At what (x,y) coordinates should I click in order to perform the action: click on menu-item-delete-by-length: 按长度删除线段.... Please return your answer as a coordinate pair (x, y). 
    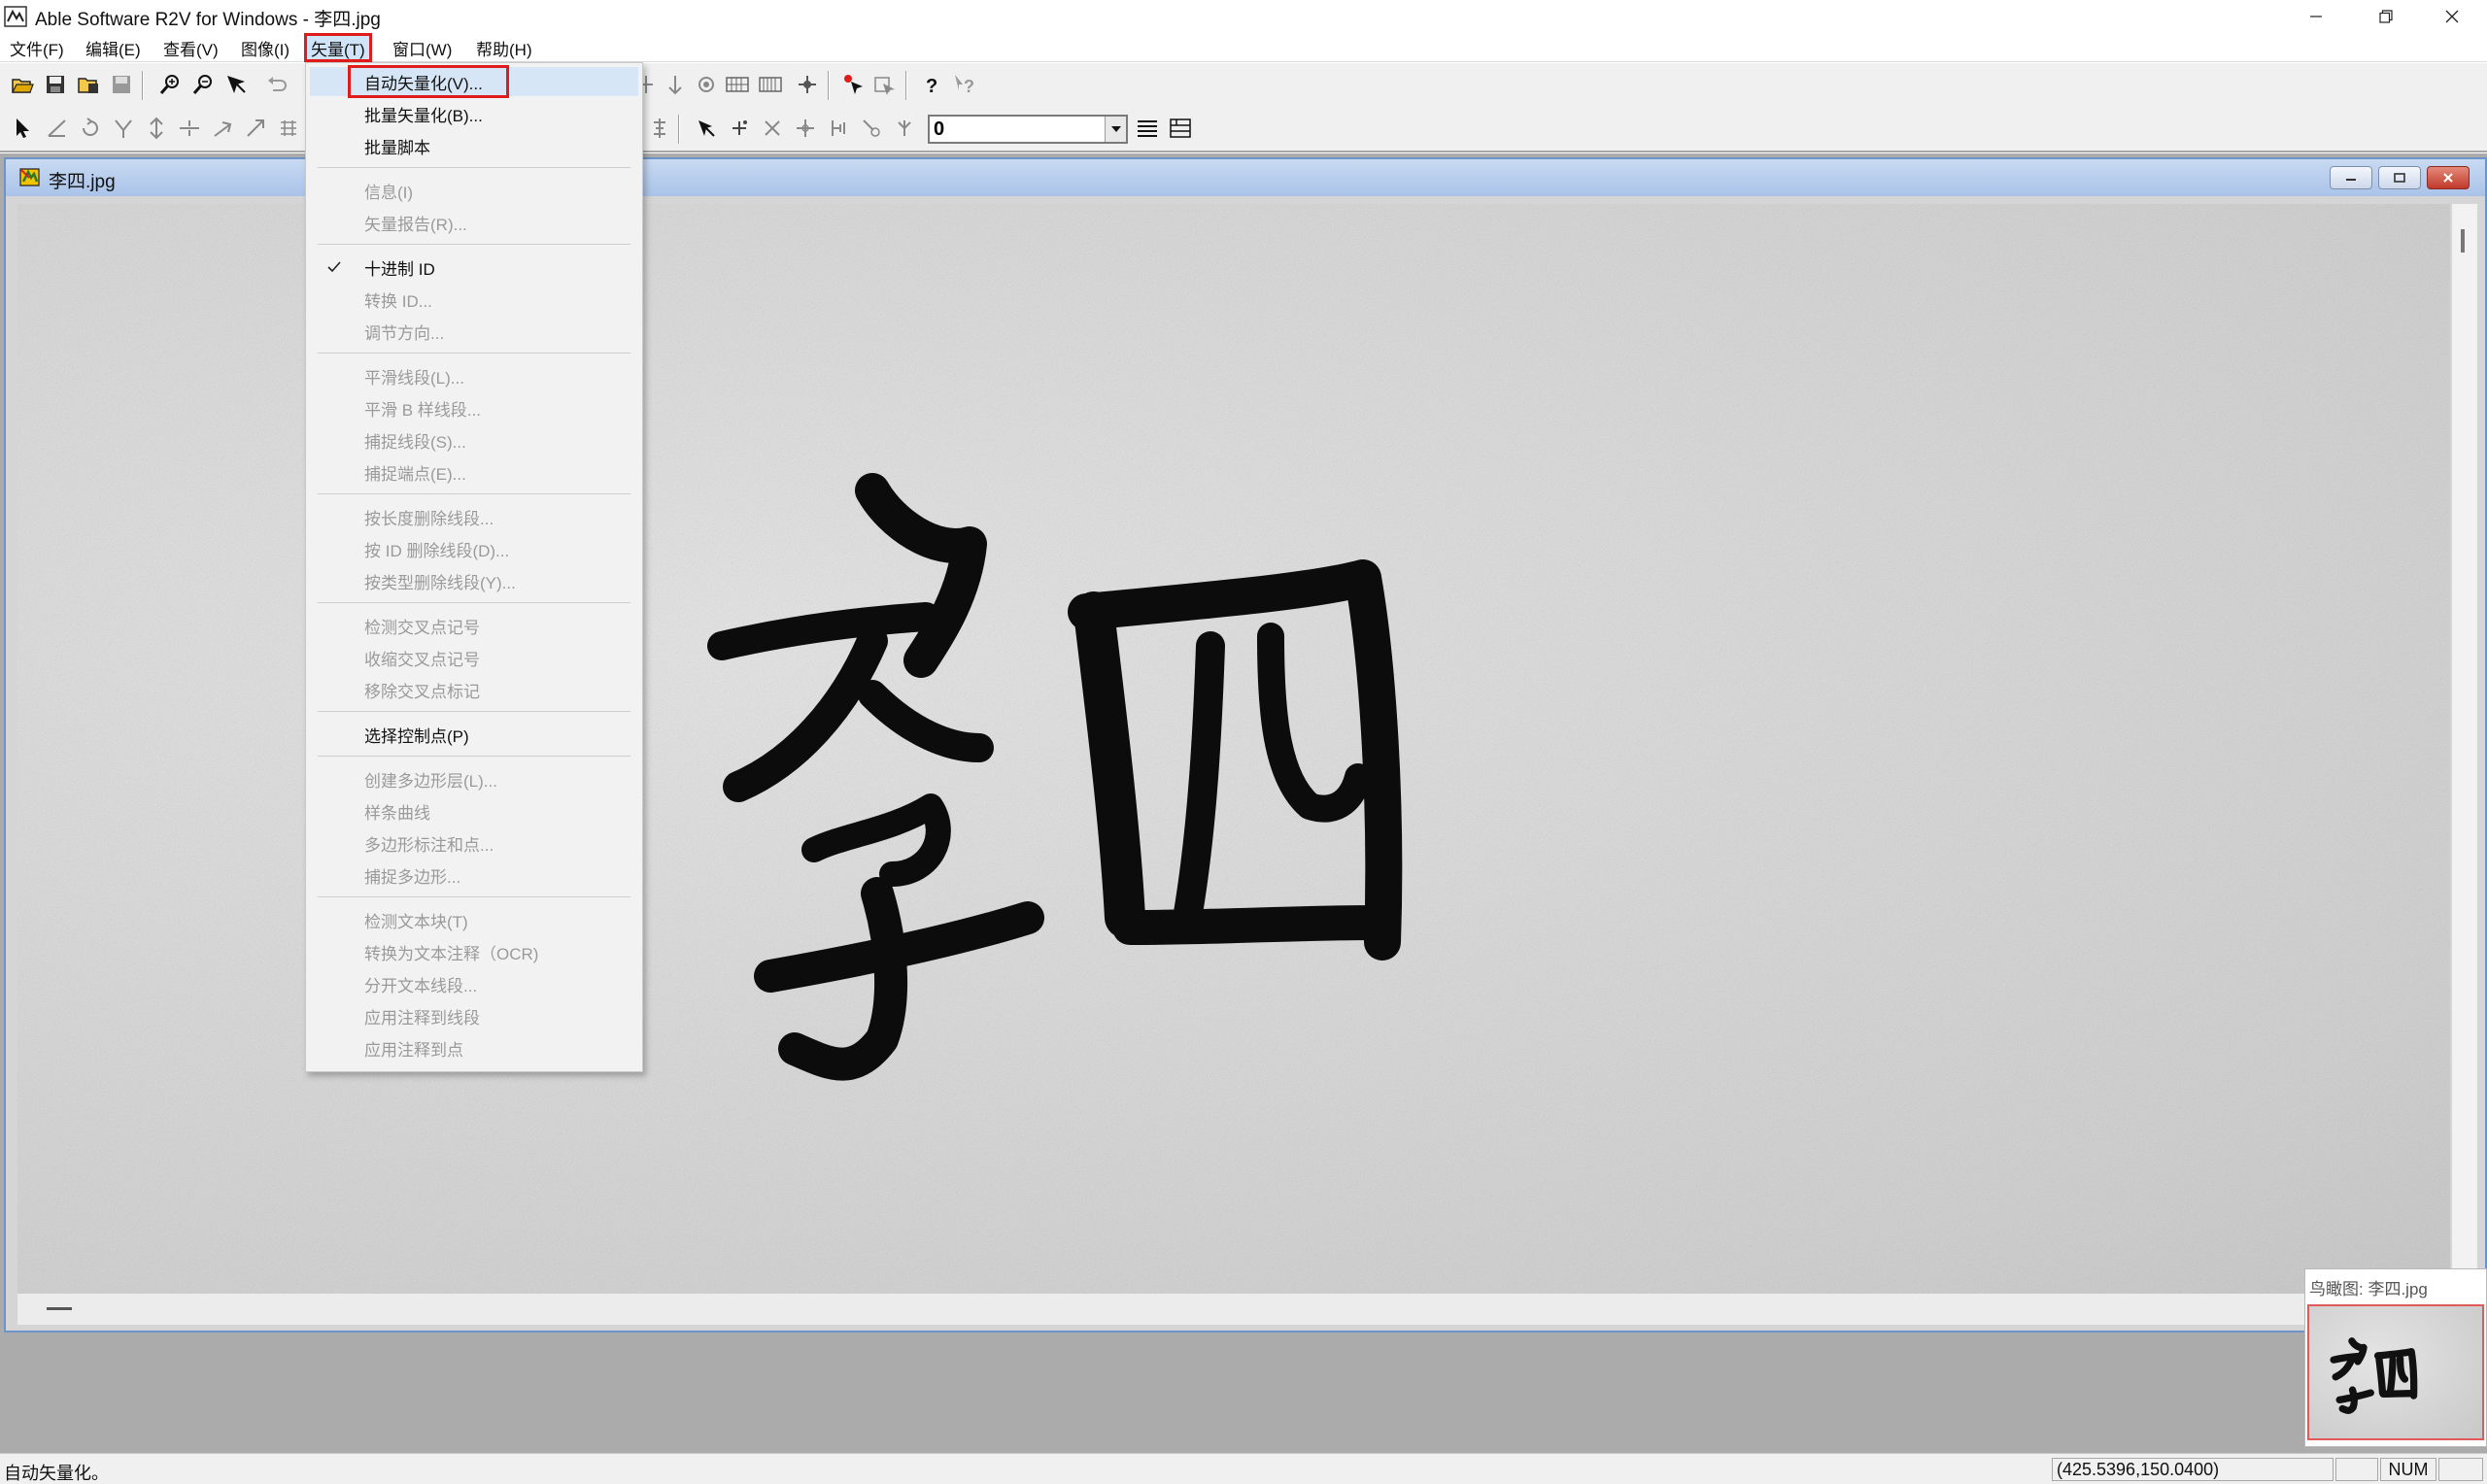
    Looking at the image, I should click on (474, 516).